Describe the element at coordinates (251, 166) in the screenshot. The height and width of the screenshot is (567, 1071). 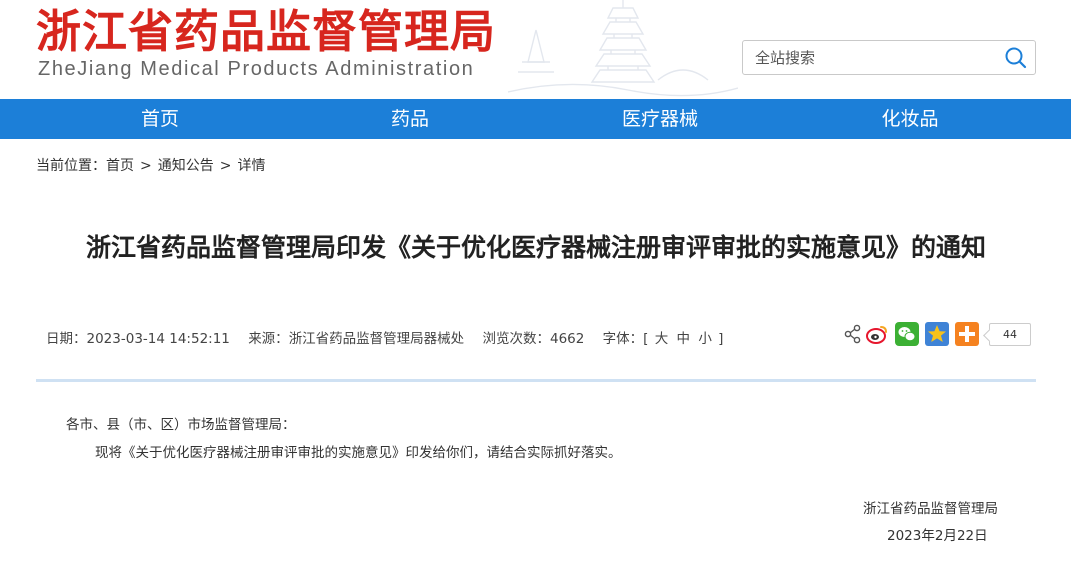
I see `breadcrumb-current: 详情` at that location.